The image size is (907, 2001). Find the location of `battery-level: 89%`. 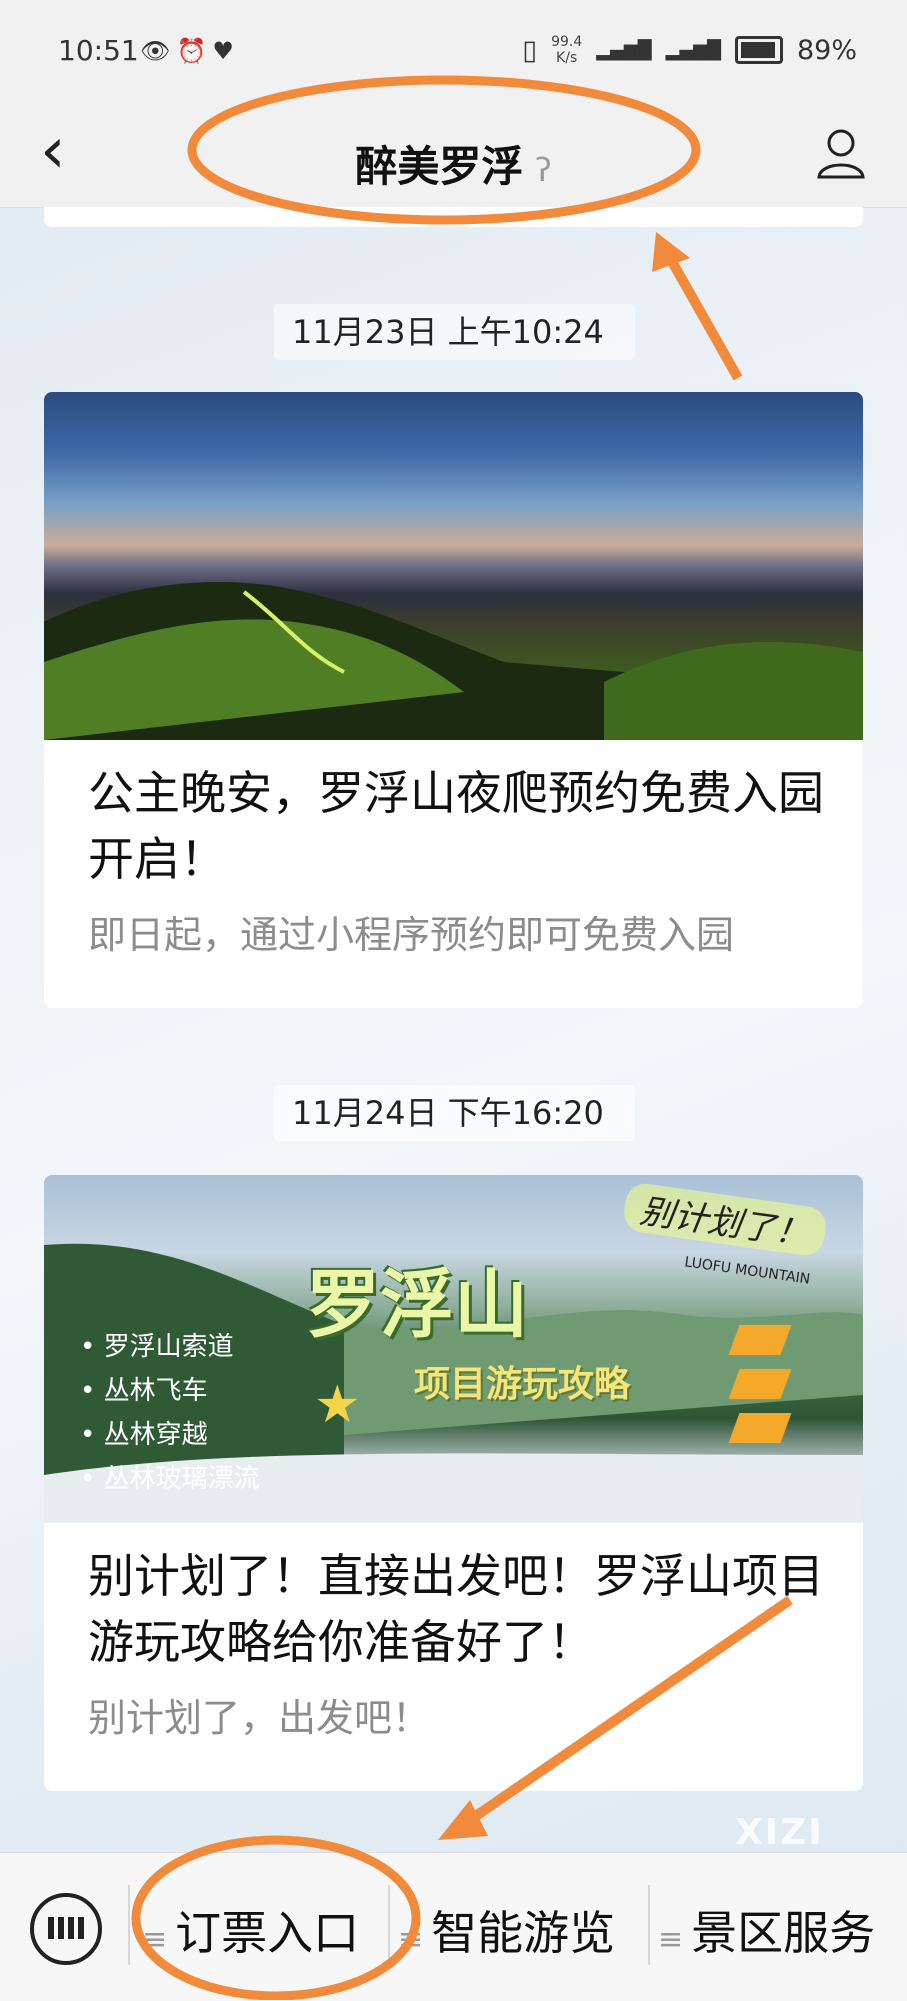

battery-level: 89% is located at coordinates (826, 50).